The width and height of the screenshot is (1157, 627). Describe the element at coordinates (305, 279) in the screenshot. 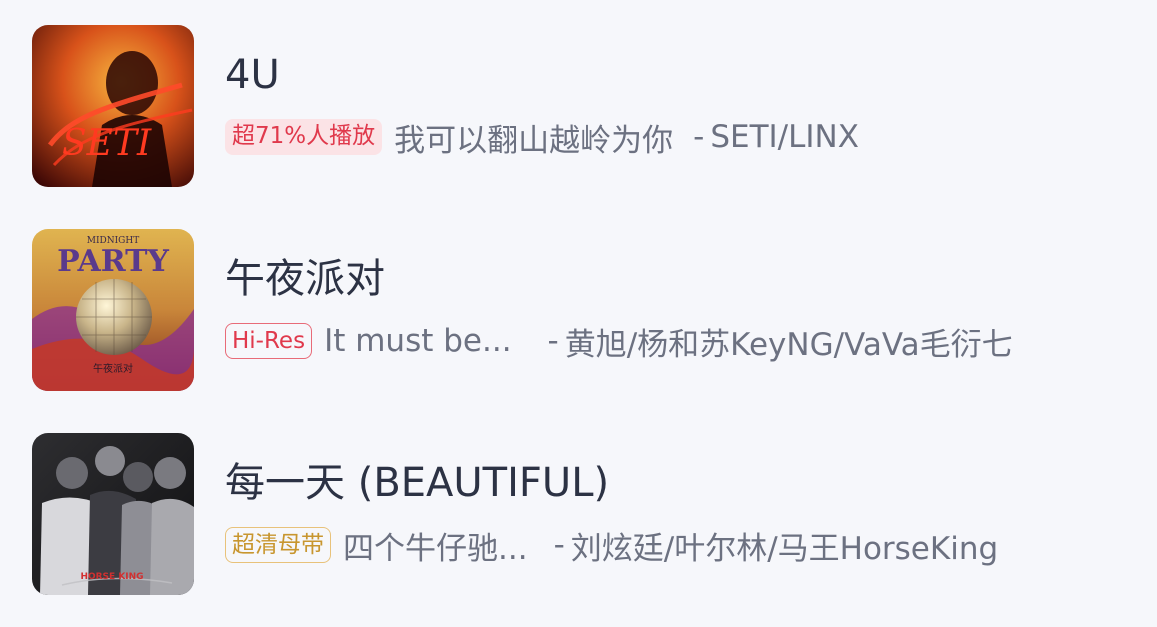

I see `song-title: 午夜派对` at that location.